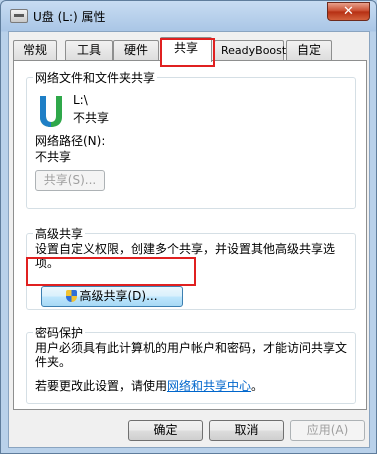 The width and height of the screenshot is (377, 454). Describe the element at coordinates (257, 386) in the screenshot. I see `password-change-suffix: 。` at that location.